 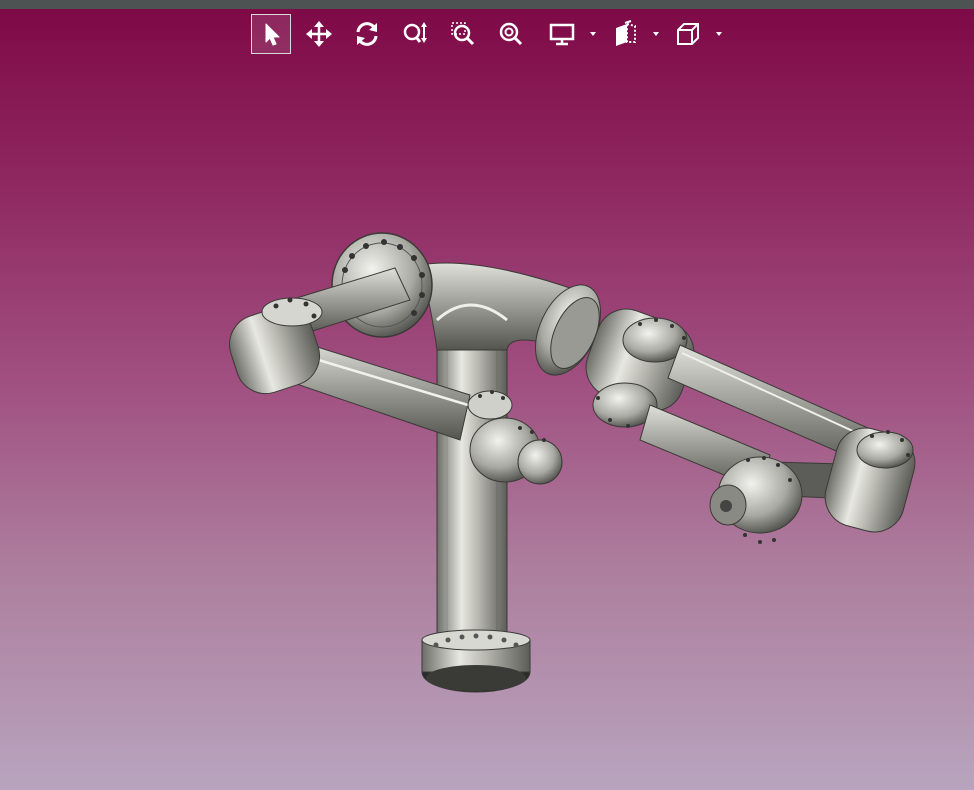 I want to click on section-view-button, so click(x=625, y=34).